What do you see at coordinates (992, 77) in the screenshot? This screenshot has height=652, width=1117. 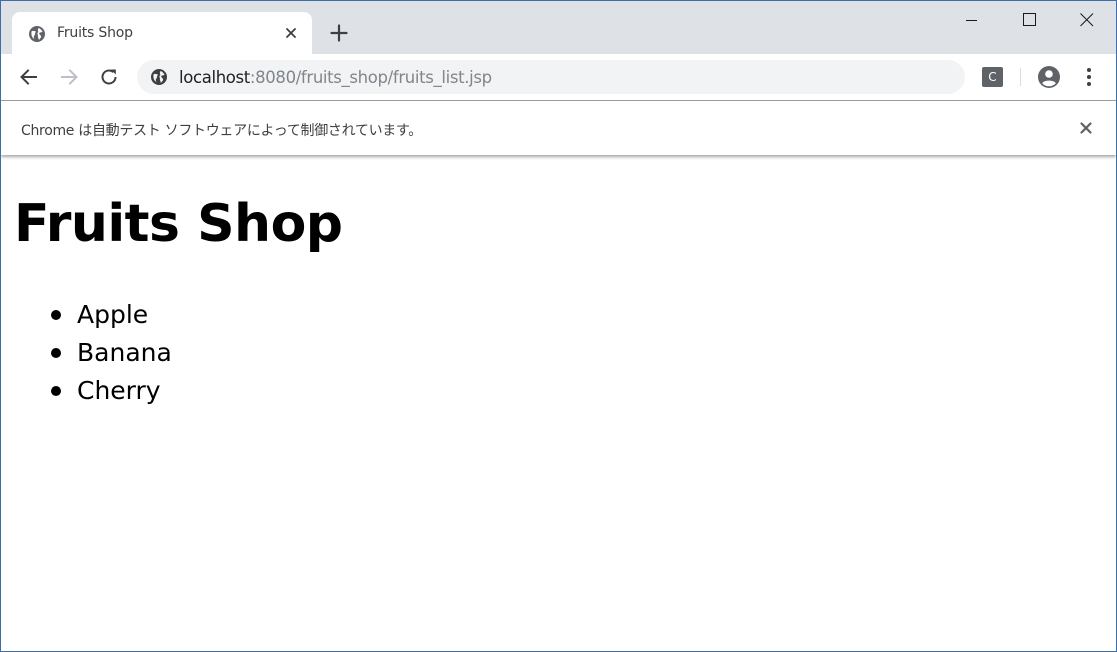 I see `extension-button: C` at bounding box center [992, 77].